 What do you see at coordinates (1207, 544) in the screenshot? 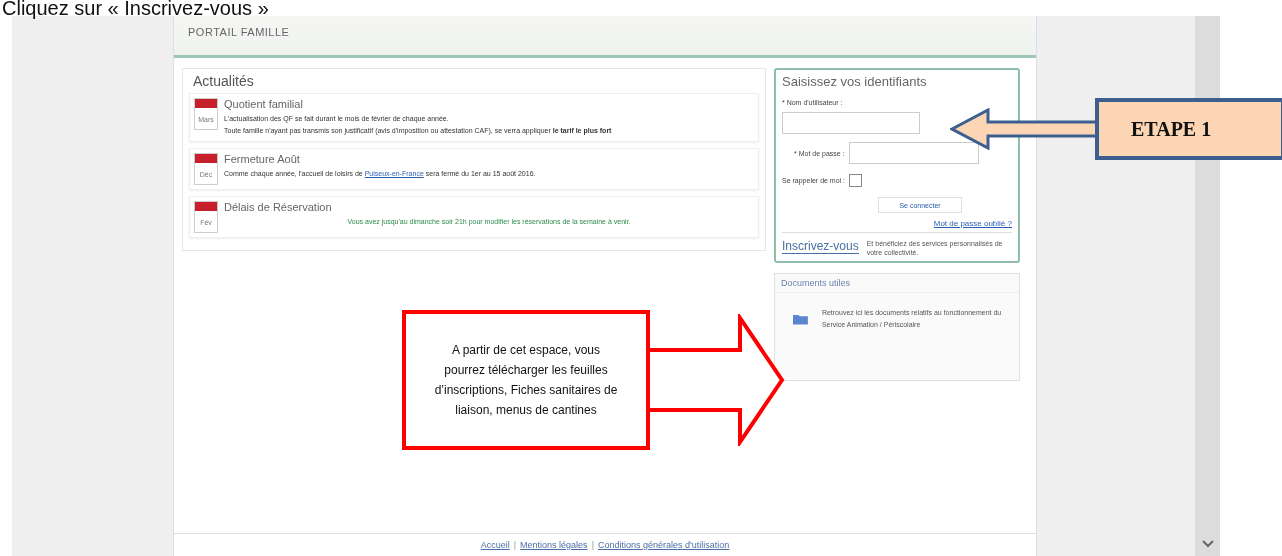
I see `chevron-down-icon` at bounding box center [1207, 544].